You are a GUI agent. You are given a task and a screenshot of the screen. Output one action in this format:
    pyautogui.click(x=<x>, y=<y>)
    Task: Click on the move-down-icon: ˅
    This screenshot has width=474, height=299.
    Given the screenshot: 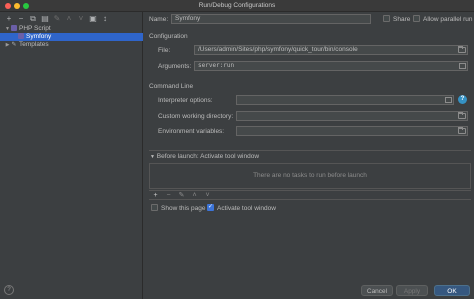 What is the action you would take?
    pyautogui.click(x=81, y=19)
    